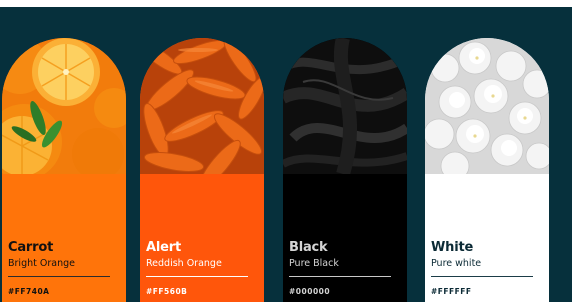 The width and height of the screenshot is (572, 302). I want to click on swatch-subtitle: Pure white, so click(456, 263).